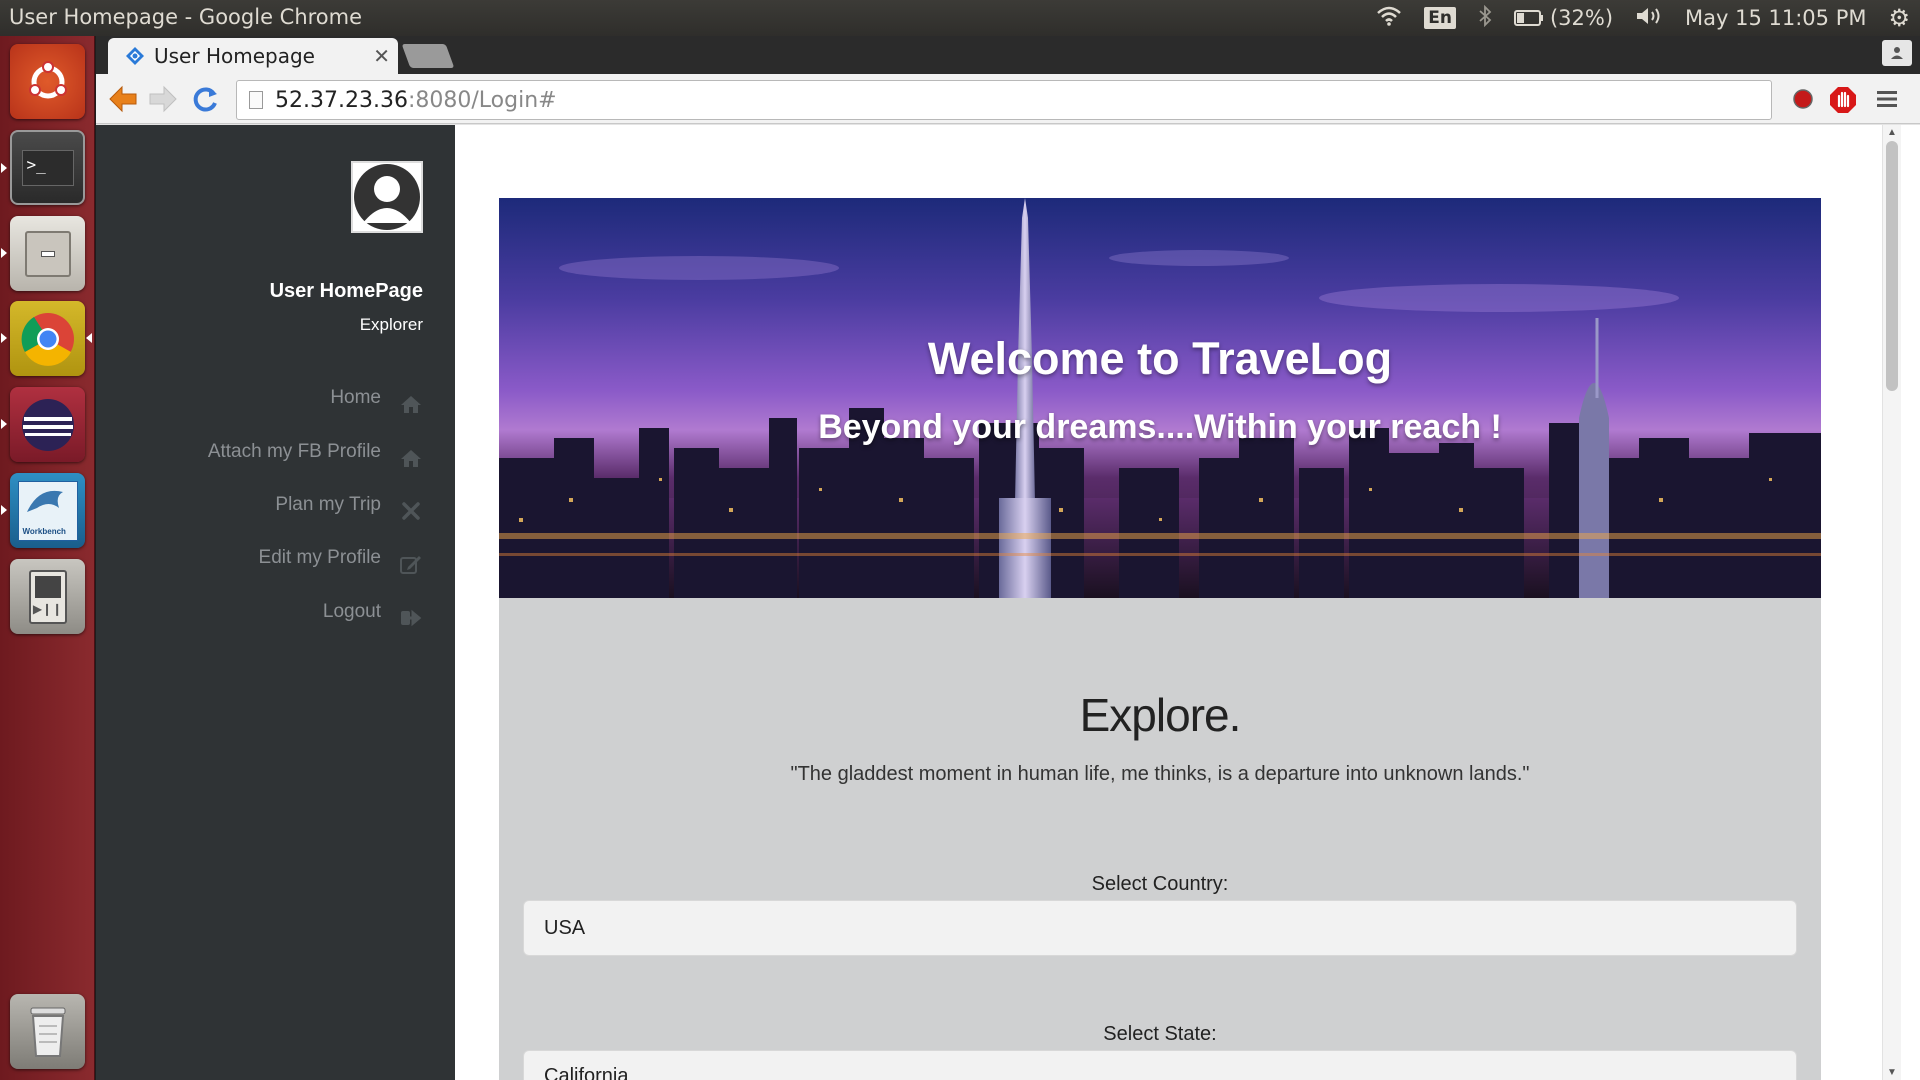  Describe the element at coordinates (47, 424) in the screenshot. I see `eclipse-icon` at that location.